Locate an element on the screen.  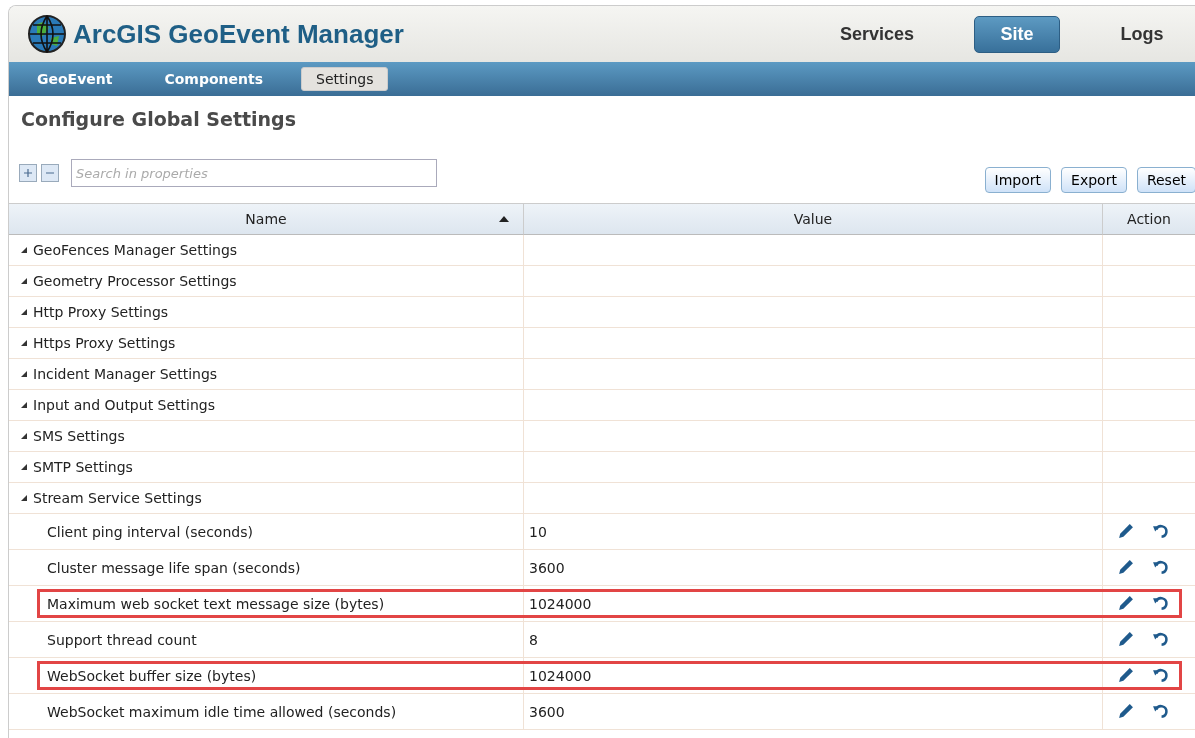
group-name: Stream Service Settings is located at coordinates (117, 498).